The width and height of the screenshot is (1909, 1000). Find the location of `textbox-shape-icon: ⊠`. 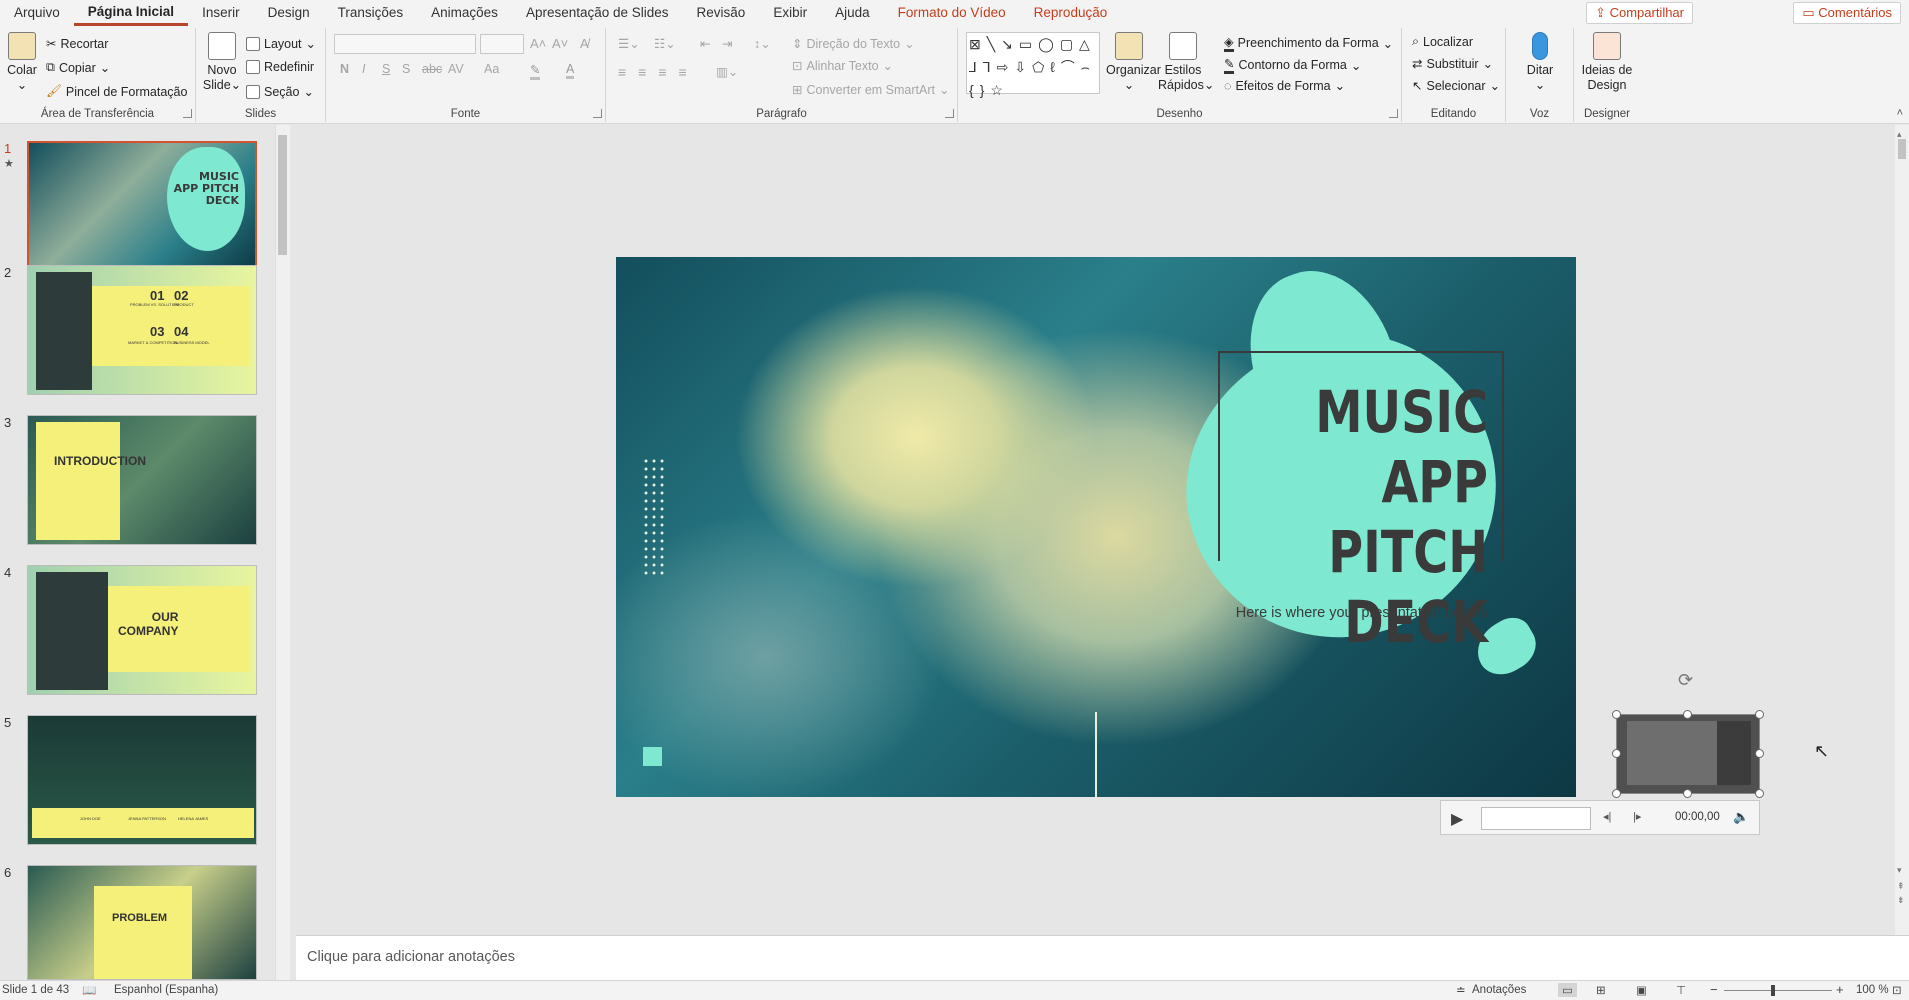

textbox-shape-icon: ⊠ is located at coordinates (976, 44).